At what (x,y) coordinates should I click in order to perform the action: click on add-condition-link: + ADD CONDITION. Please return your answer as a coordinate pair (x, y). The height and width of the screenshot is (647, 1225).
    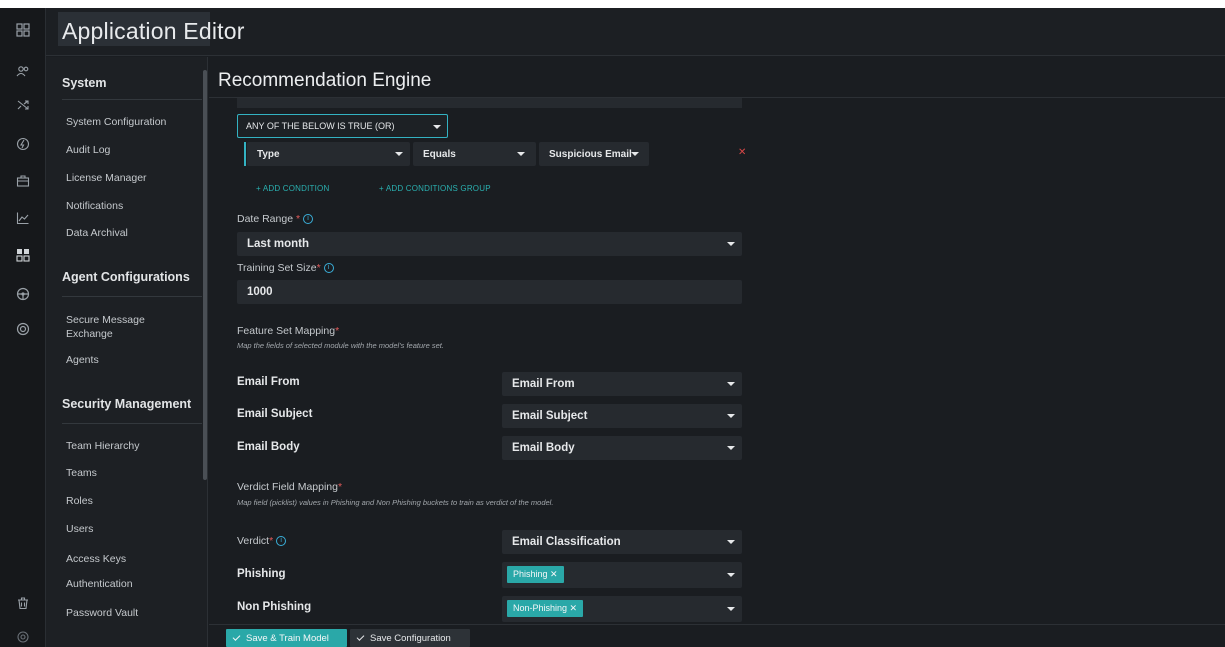
    Looking at the image, I should click on (292, 188).